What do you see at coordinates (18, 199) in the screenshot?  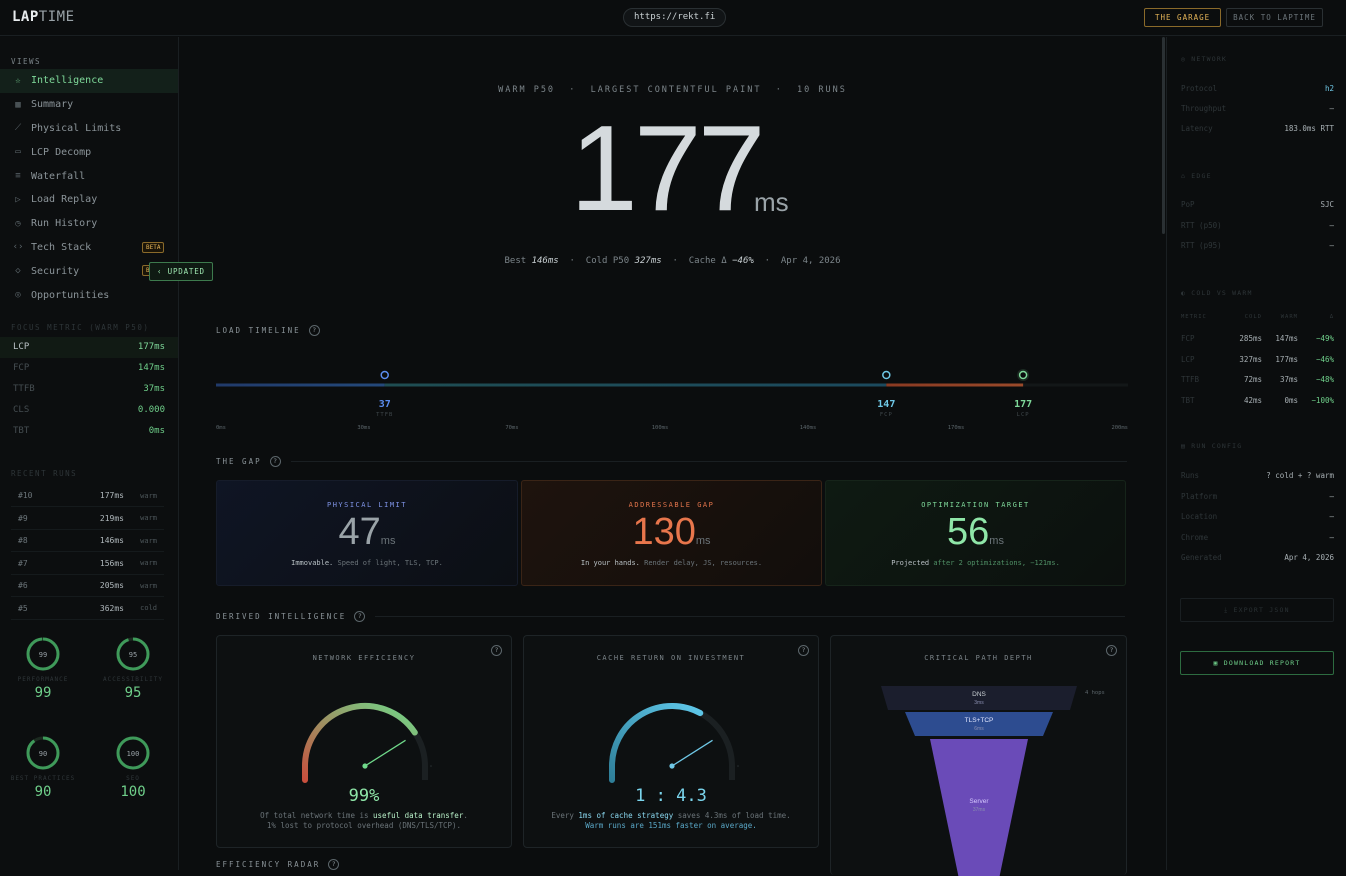 I see `replay-icon: ▷` at bounding box center [18, 199].